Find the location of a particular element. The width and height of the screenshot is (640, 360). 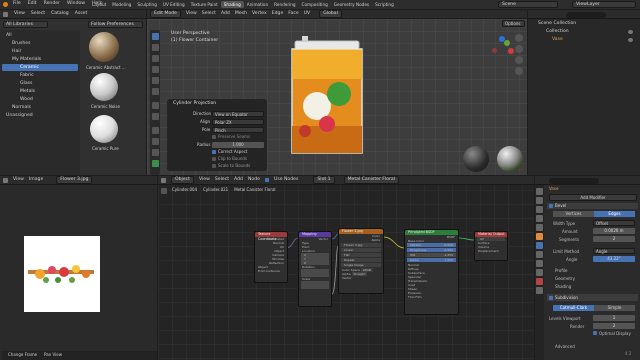

extrude-tool-icon is located at coordinates (155, 130).